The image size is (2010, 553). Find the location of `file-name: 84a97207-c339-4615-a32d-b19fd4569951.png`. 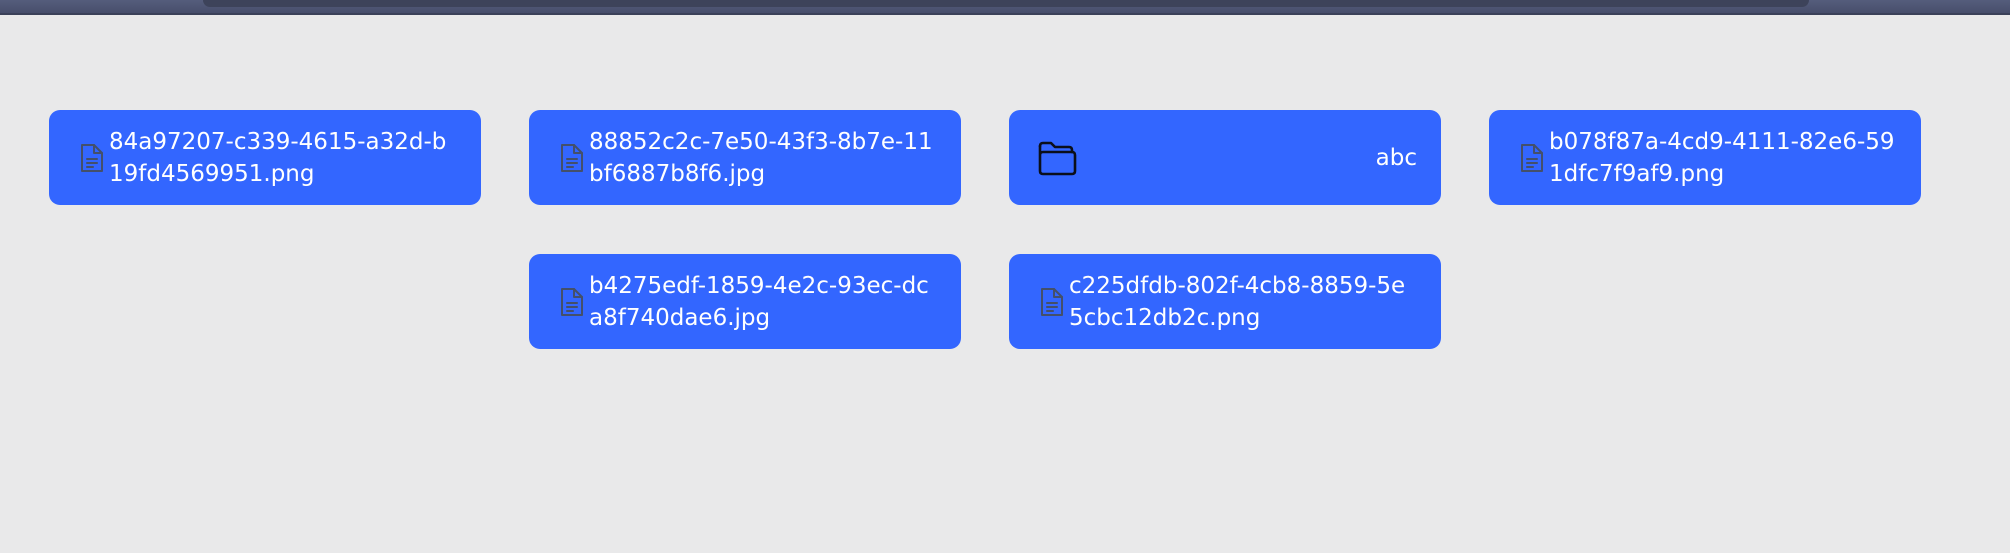

file-name: 84a97207-c339-4615-a32d-b19fd4569951.png is located at coordinates (278, 157).